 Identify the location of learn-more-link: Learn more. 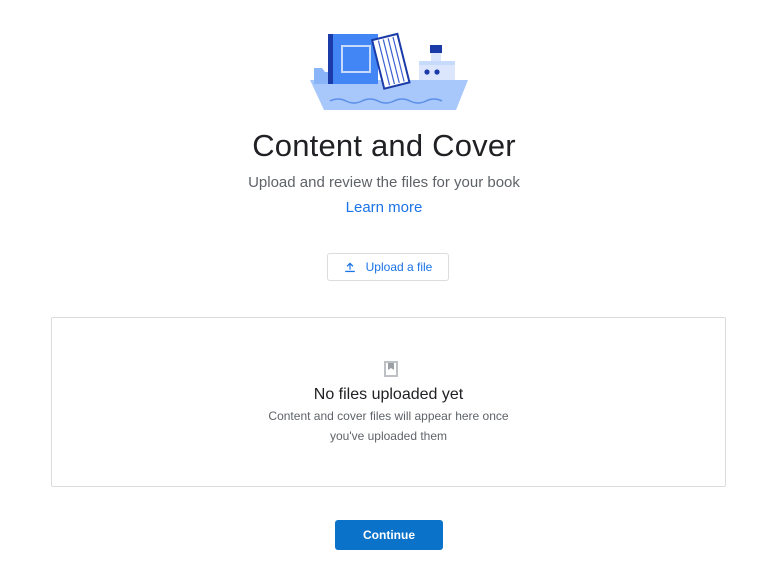
(384, 207).